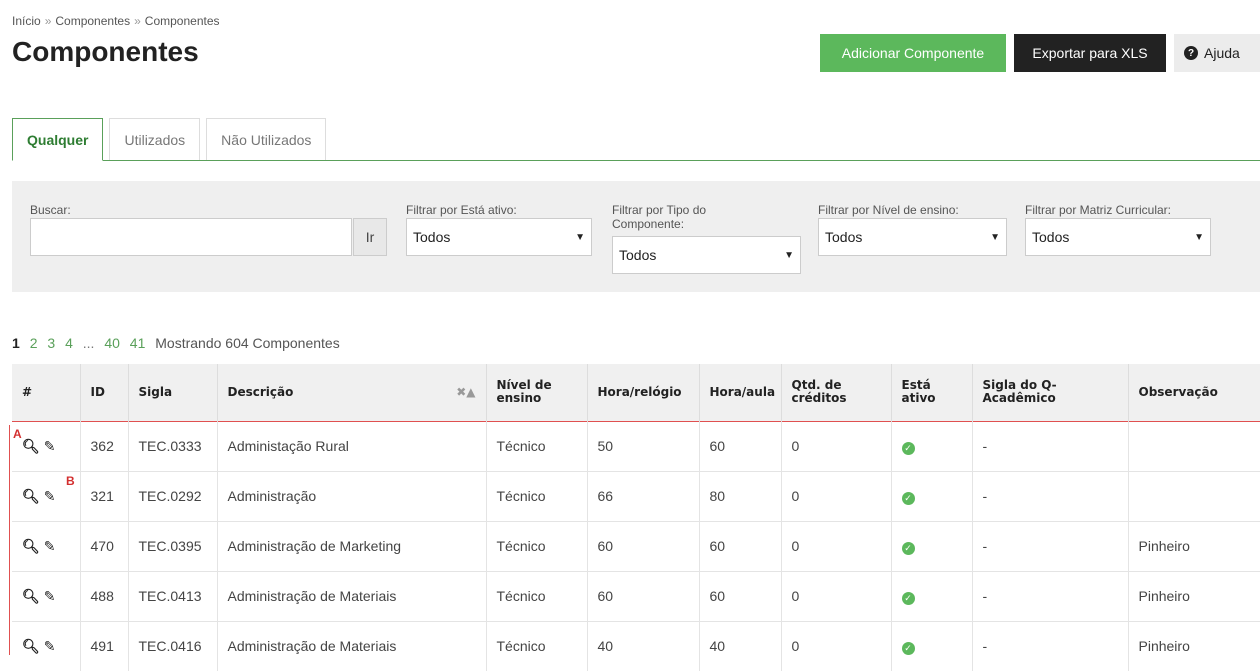  What do you see at coordinates (636, 139) in the screenshot?
I see `tab-bar: Qualquer Utilizados Não Utilizados` at bounding box center [636, 139].